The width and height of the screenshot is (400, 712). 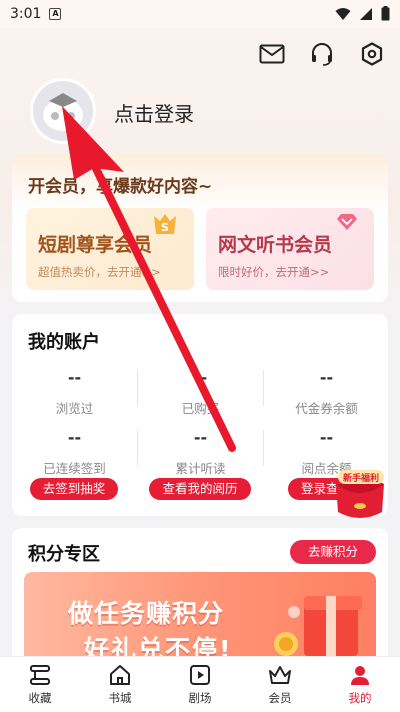 I want to click on gift-label: 新手福利, so click(x=361, y=478).